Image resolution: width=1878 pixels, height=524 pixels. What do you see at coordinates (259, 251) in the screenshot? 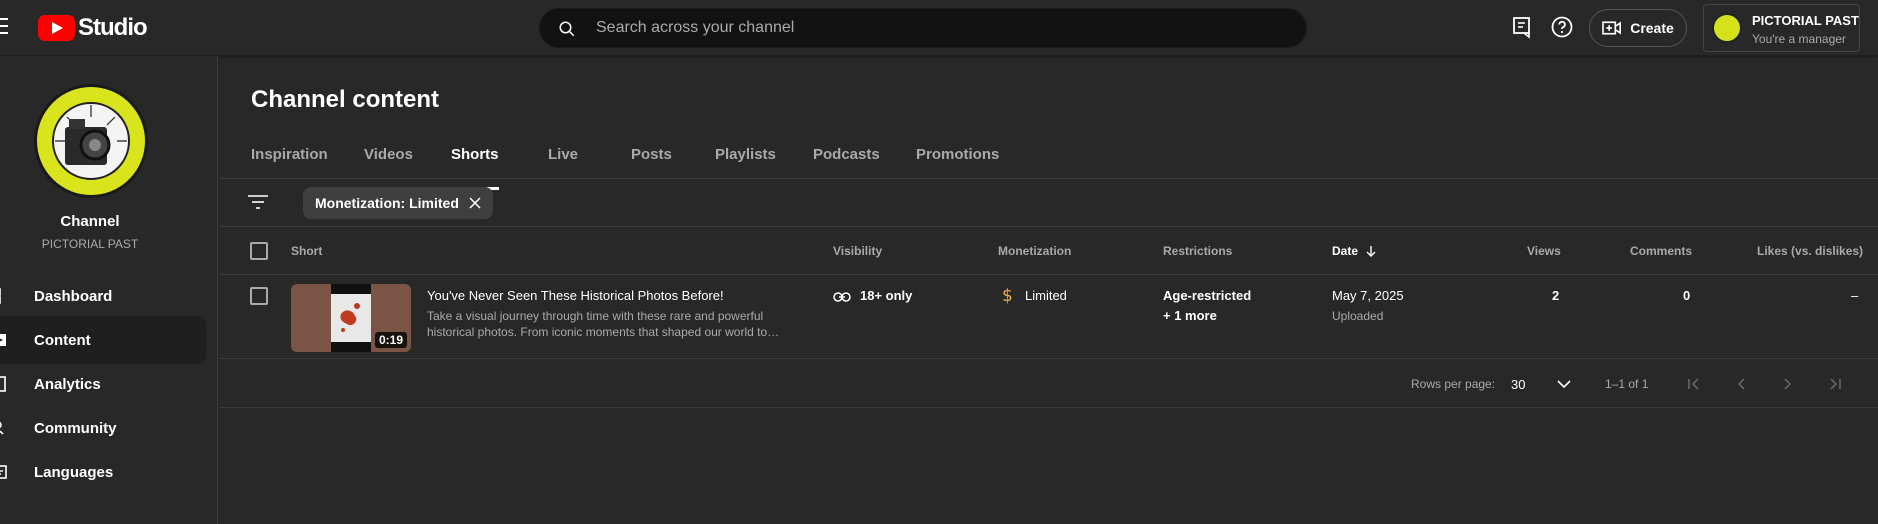
I see `select-all-checkbox` at bounding box center [259, 251].